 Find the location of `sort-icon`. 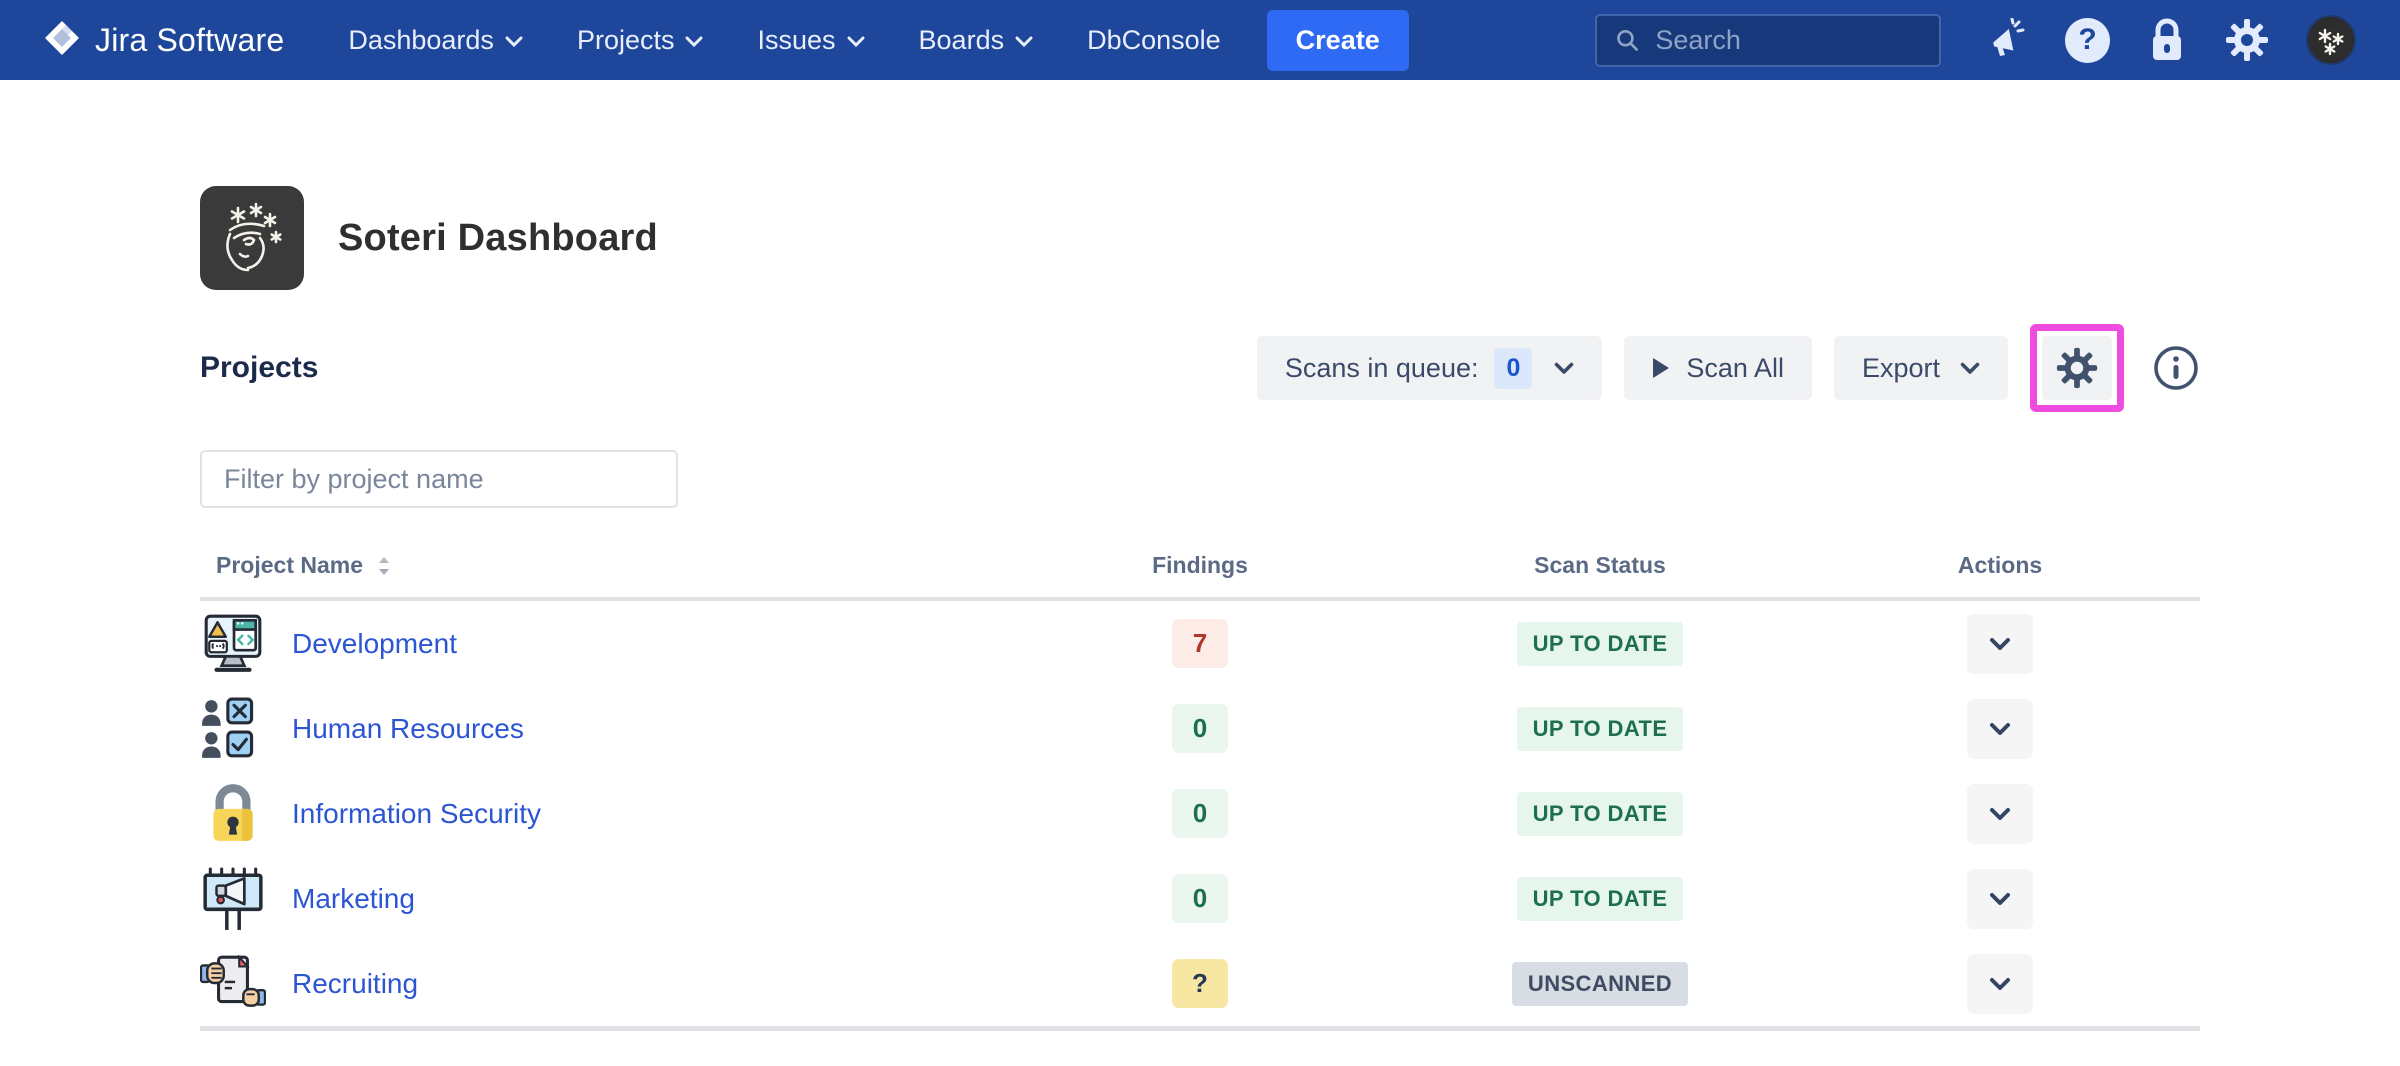

sort-icon is located at coordinates (384, 565).